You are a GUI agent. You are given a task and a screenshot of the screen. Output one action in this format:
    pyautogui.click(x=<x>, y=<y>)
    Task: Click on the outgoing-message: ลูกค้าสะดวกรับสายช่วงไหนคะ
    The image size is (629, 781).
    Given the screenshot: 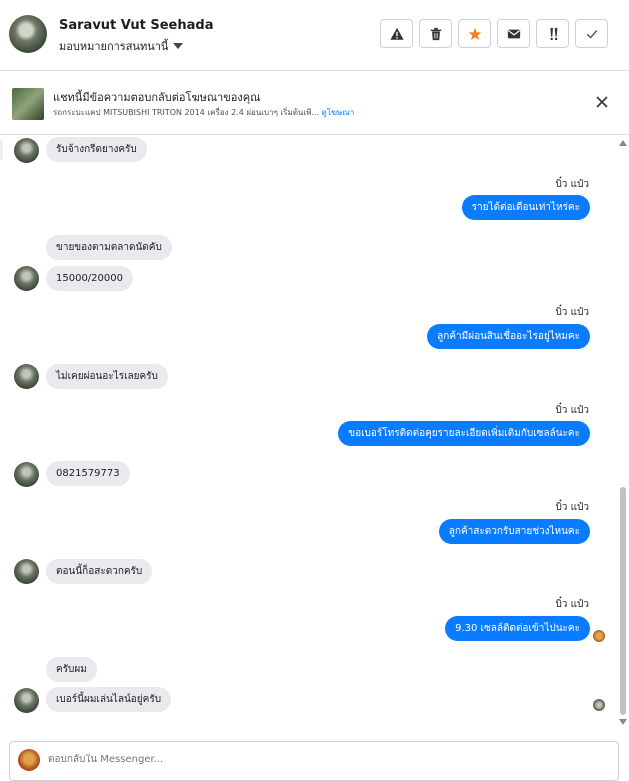 What is the action you would take?
    pyautogui.click(x=514, y=531)
    